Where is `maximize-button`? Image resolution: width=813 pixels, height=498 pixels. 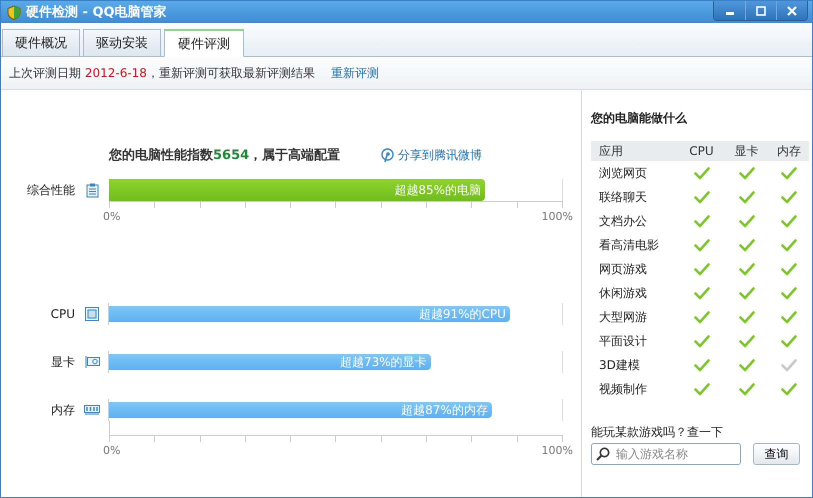
maximize-button is located at coordinates (760, 10).